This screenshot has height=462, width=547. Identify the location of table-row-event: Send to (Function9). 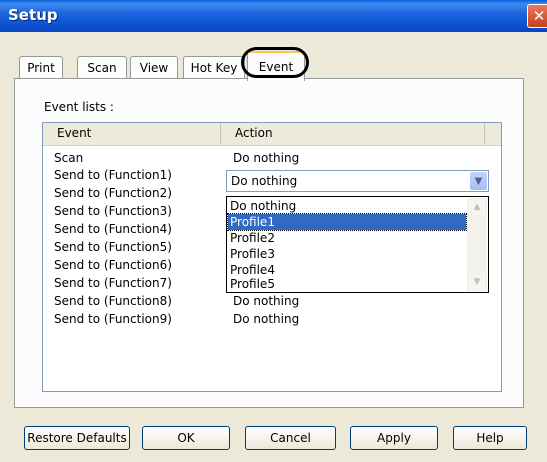
(113, 319).